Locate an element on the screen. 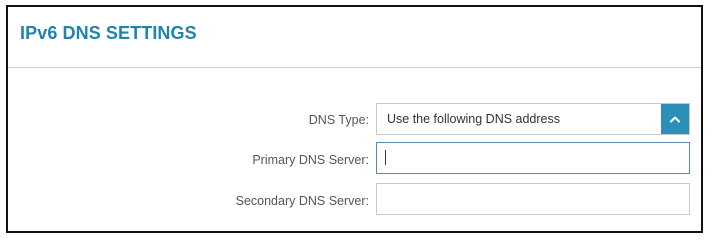  text-cursor is located at coordinates (385, 157).